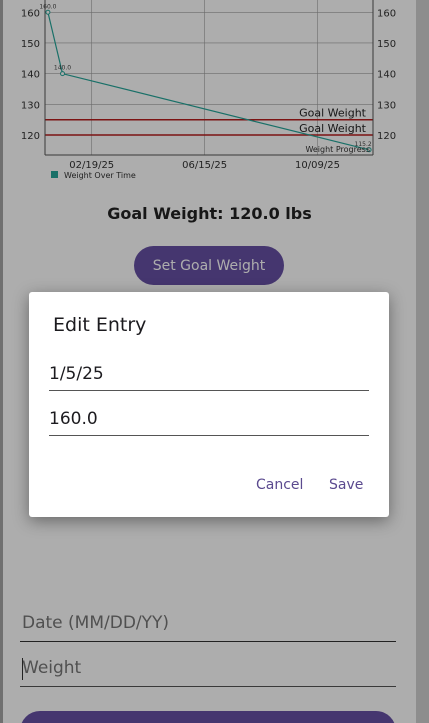 This screenshot has width=429, height=723. What do you see at coordinates (279, 485) in the screenshot?
I see `cancel-button: Cancel` at bounding box center [279, 485].